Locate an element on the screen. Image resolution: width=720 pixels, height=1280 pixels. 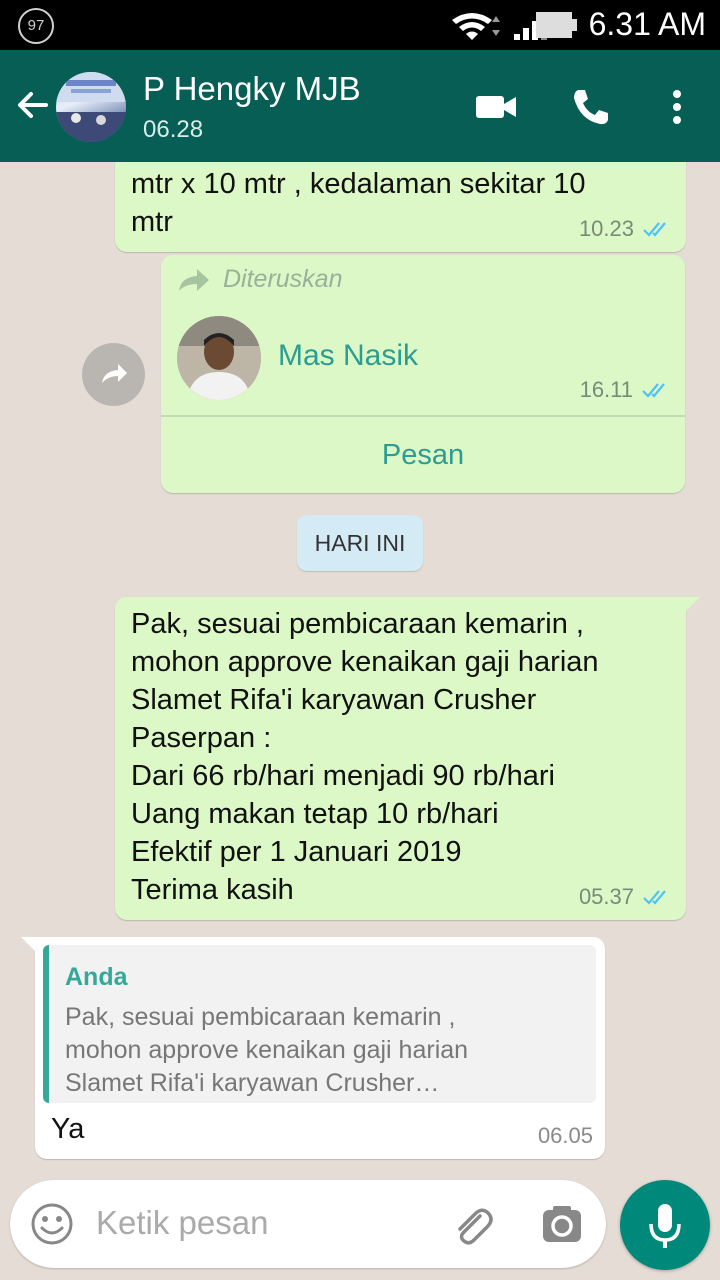
forward-button is located at coordinates (113, 374).